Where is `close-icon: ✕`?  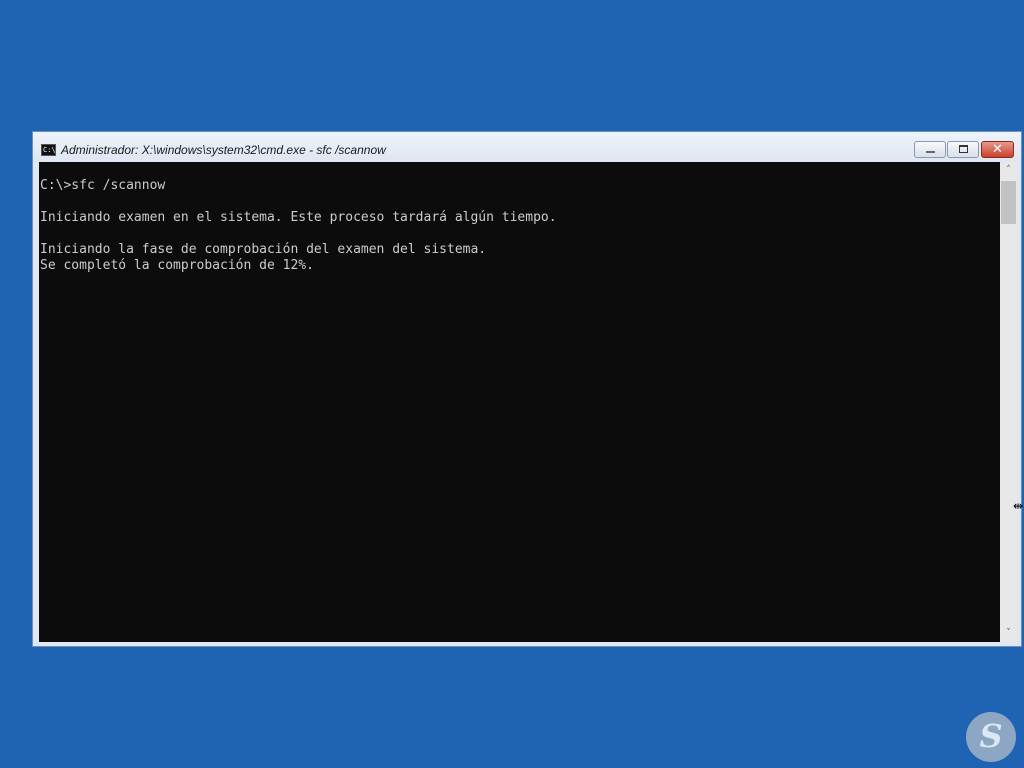
close-icon: ✕ is located at coordinates (997, 149).